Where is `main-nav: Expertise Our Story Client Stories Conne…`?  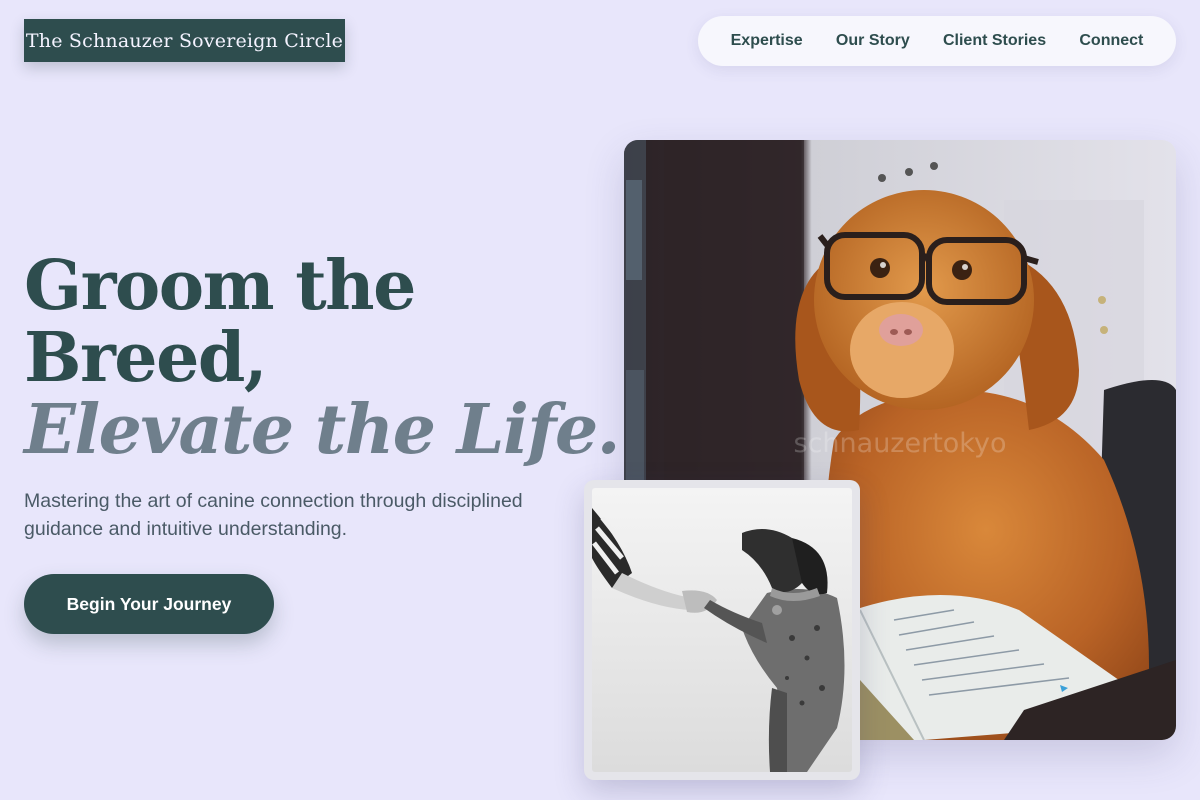 main-nav: Expertise Our Story Client Stories Conne… is located at coordinates (937, 41).